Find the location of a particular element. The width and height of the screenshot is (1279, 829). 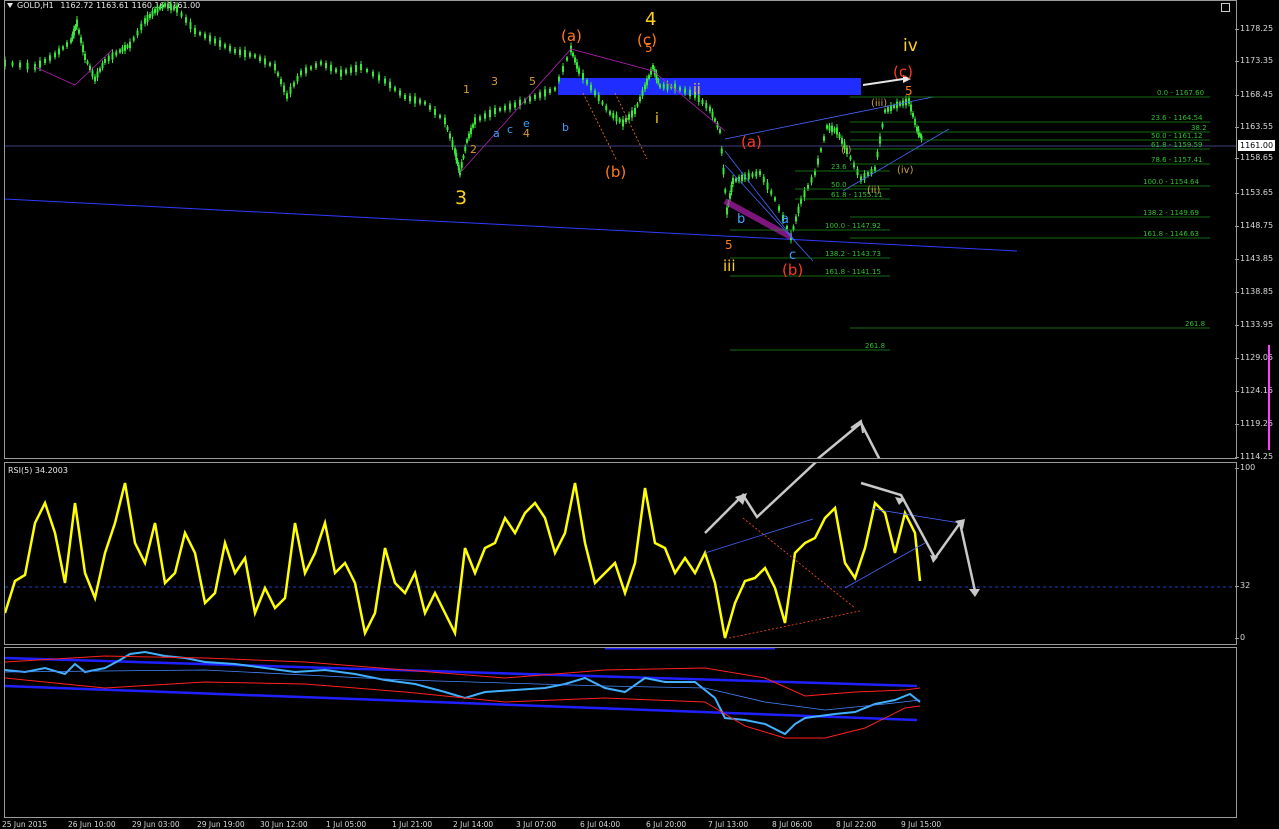

wave-label: (c) is located at coordinates (903, 72).